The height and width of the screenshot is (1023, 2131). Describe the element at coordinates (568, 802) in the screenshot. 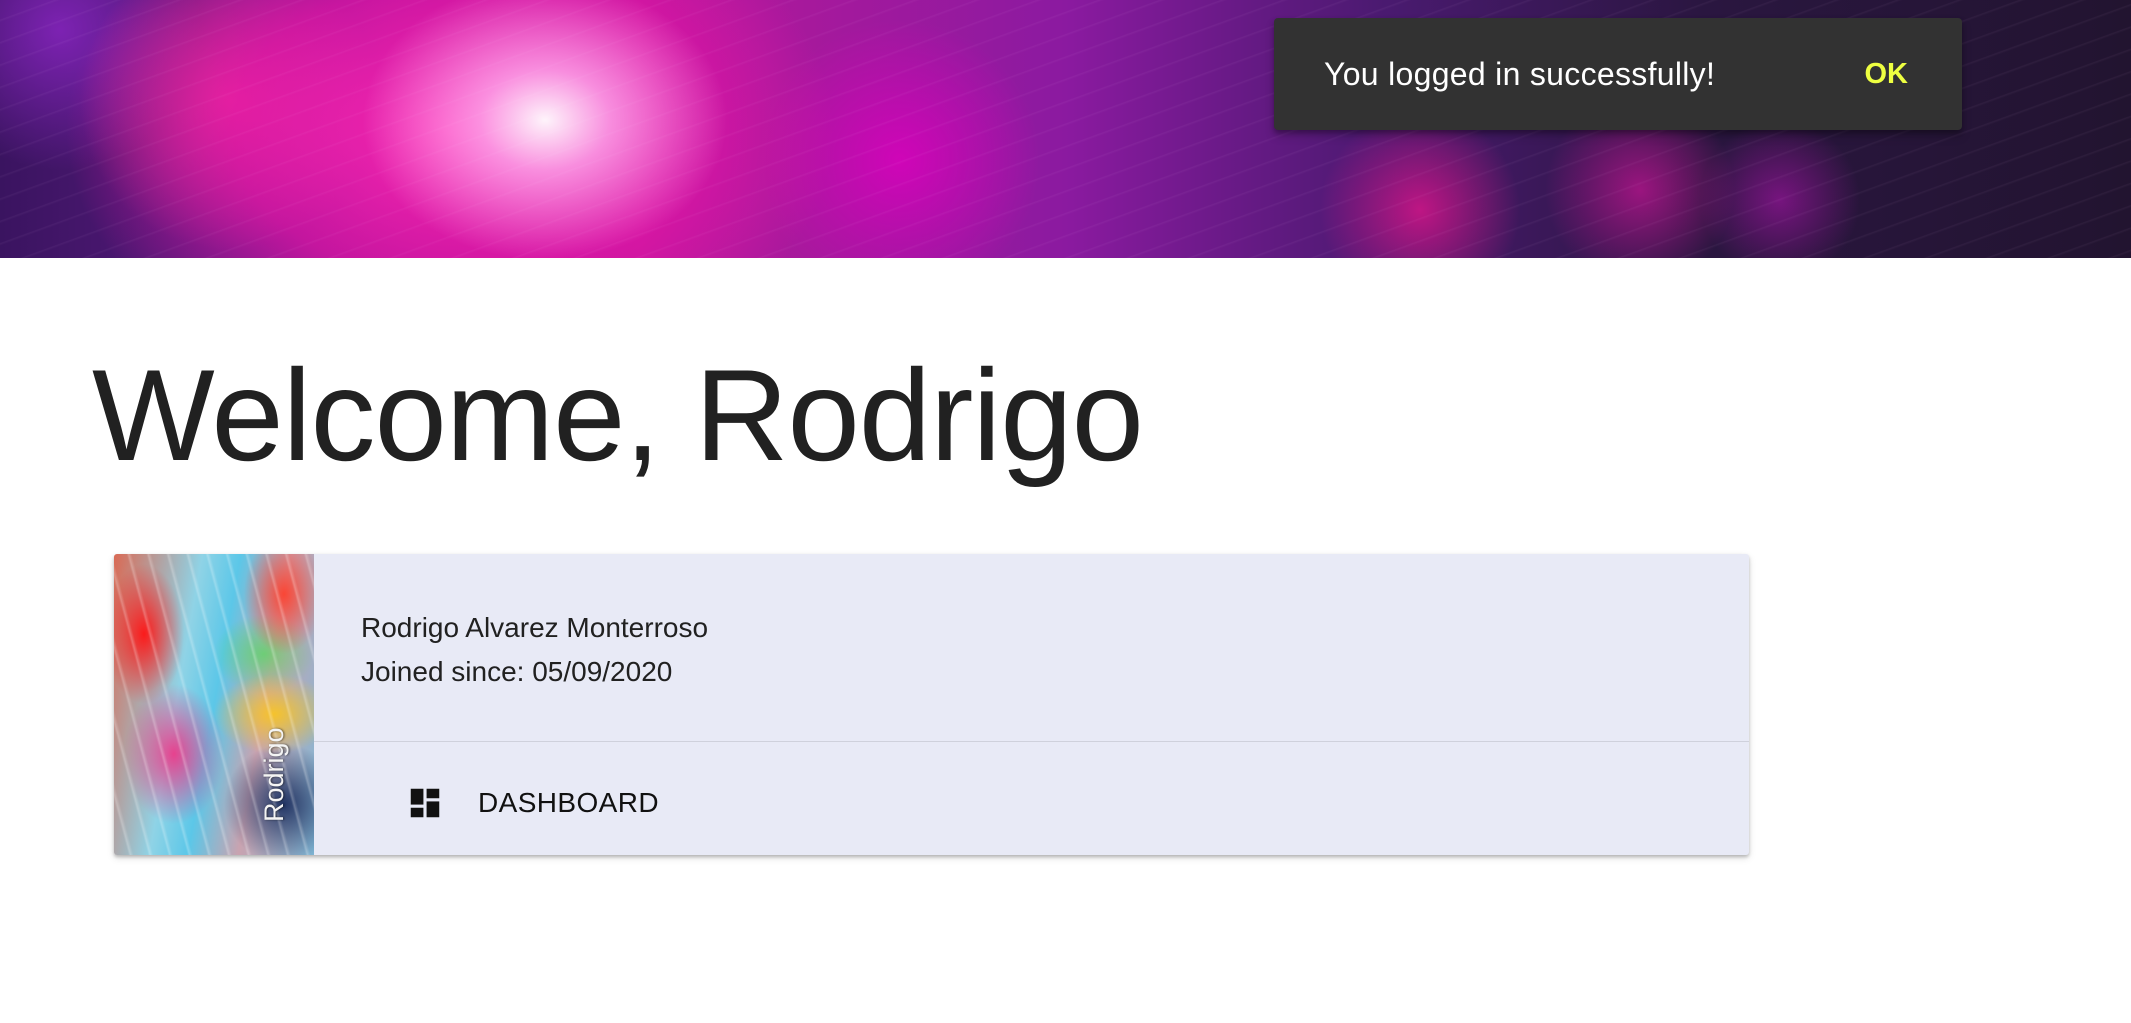

I see `dashboard-button-label: DASHBOARD` at that location.